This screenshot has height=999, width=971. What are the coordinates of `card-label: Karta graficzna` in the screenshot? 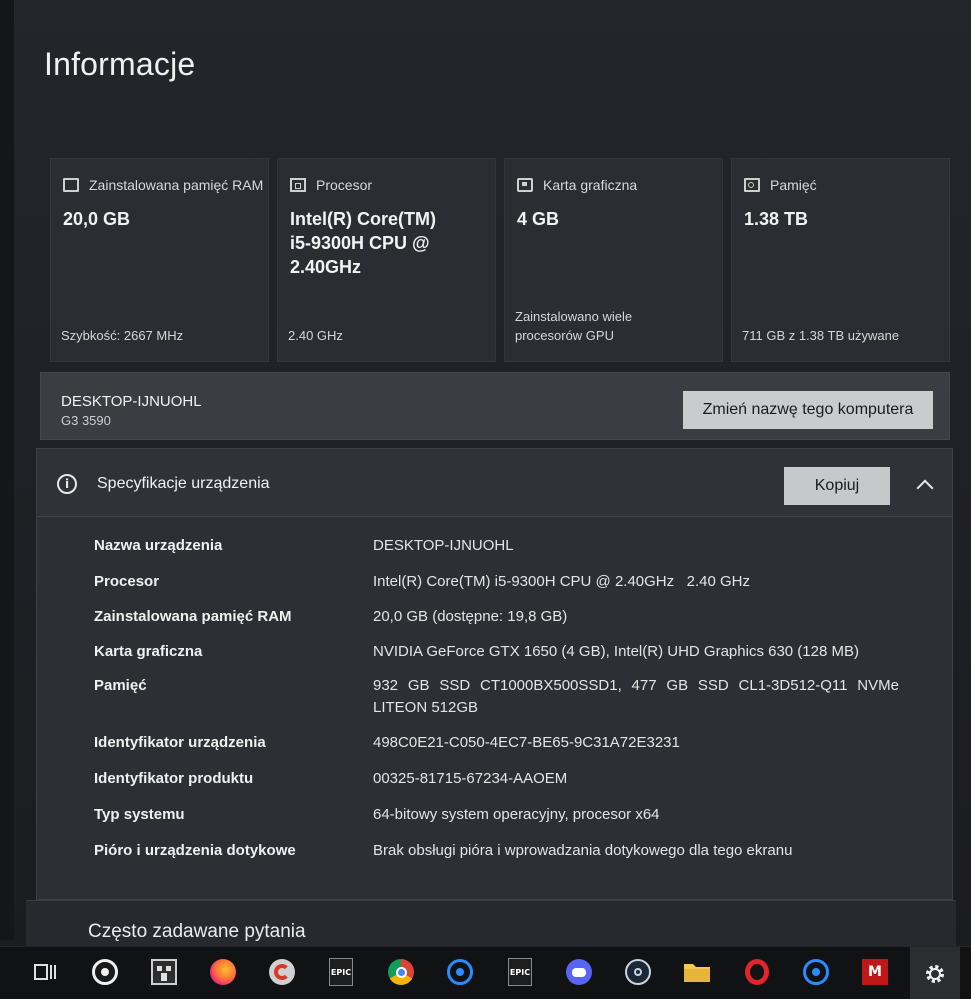 It's located at (590, 185).